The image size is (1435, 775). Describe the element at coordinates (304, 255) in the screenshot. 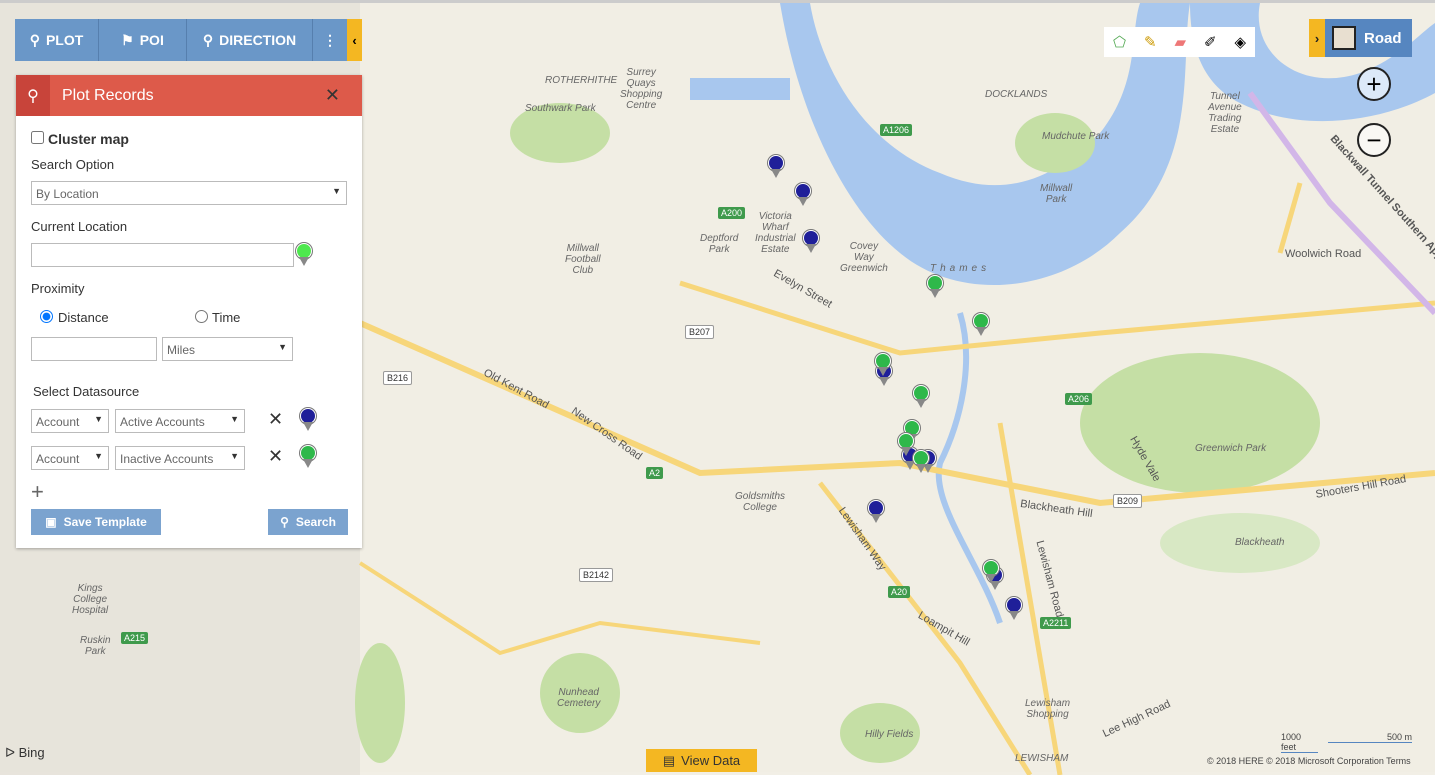

I see `current-location-pin-icon` at that location.